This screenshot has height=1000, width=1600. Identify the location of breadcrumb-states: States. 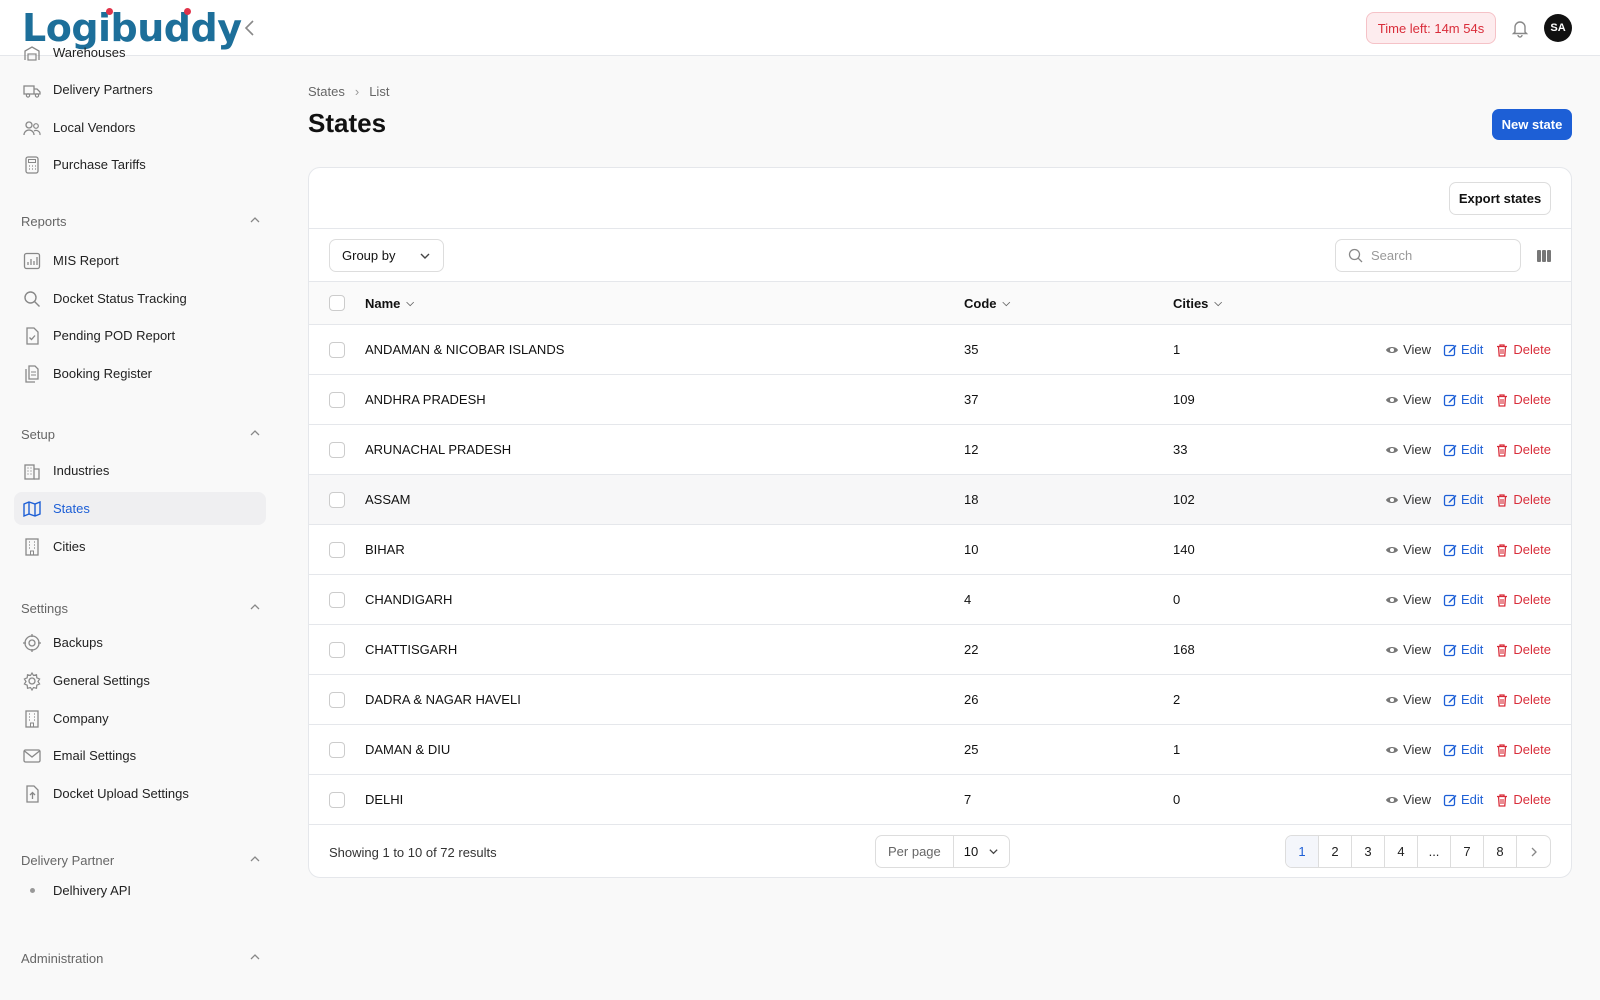
(326, 91).